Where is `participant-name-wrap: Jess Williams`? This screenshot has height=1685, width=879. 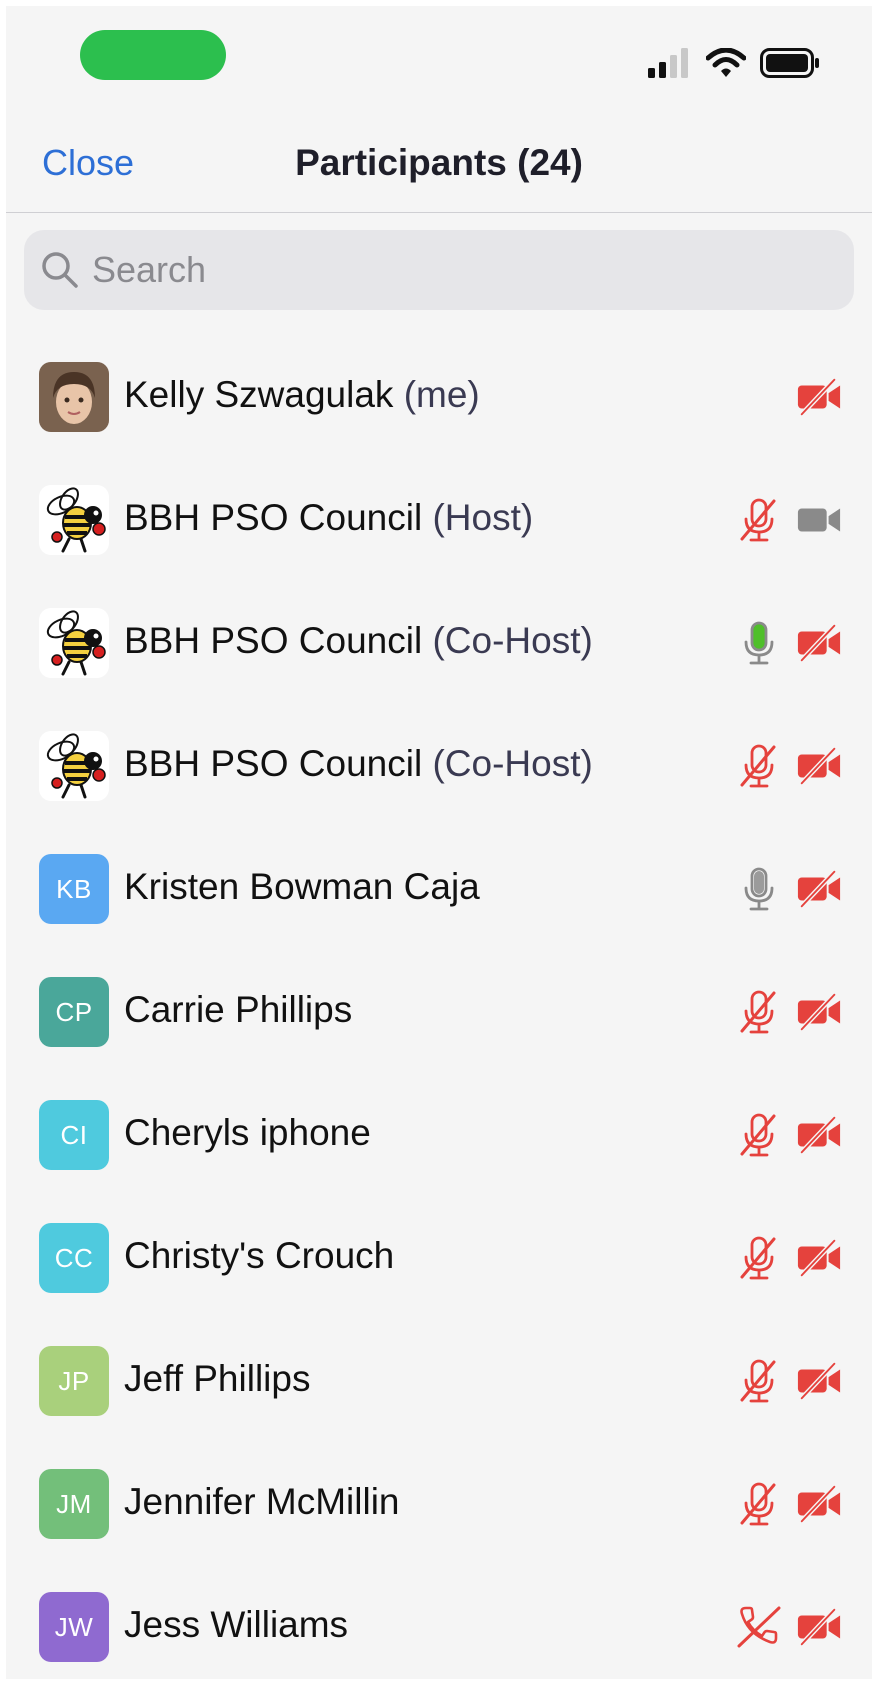 participant-name-wrap: Jess Williams is located at coordinates (236, 1625).